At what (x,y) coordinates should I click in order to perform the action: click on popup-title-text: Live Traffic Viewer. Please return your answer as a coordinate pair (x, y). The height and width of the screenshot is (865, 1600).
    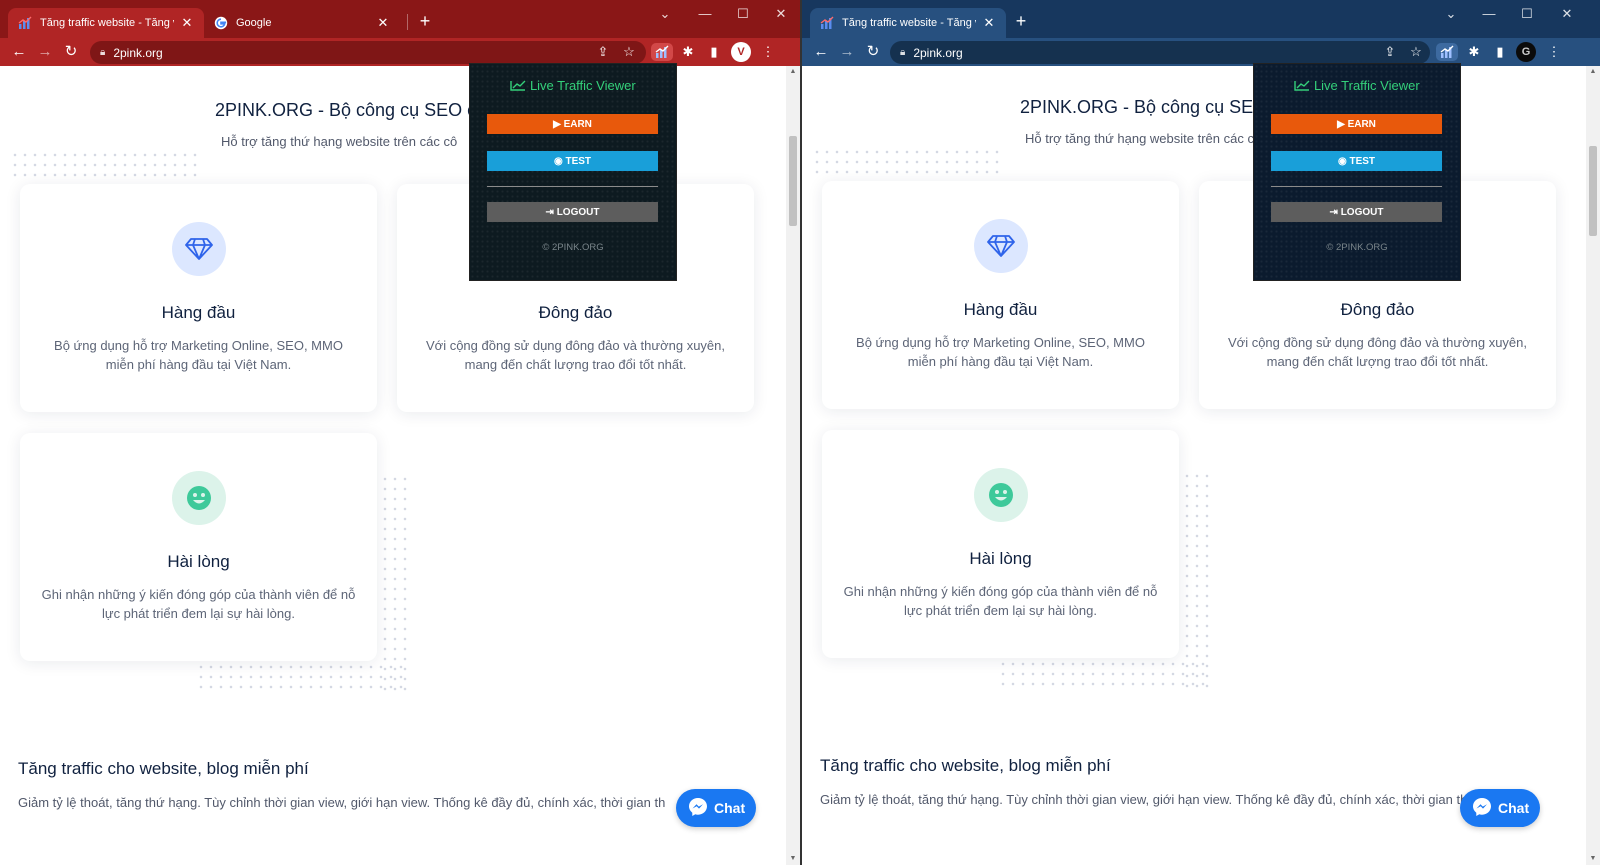
    Looking at the image, I should click on (582, 85).